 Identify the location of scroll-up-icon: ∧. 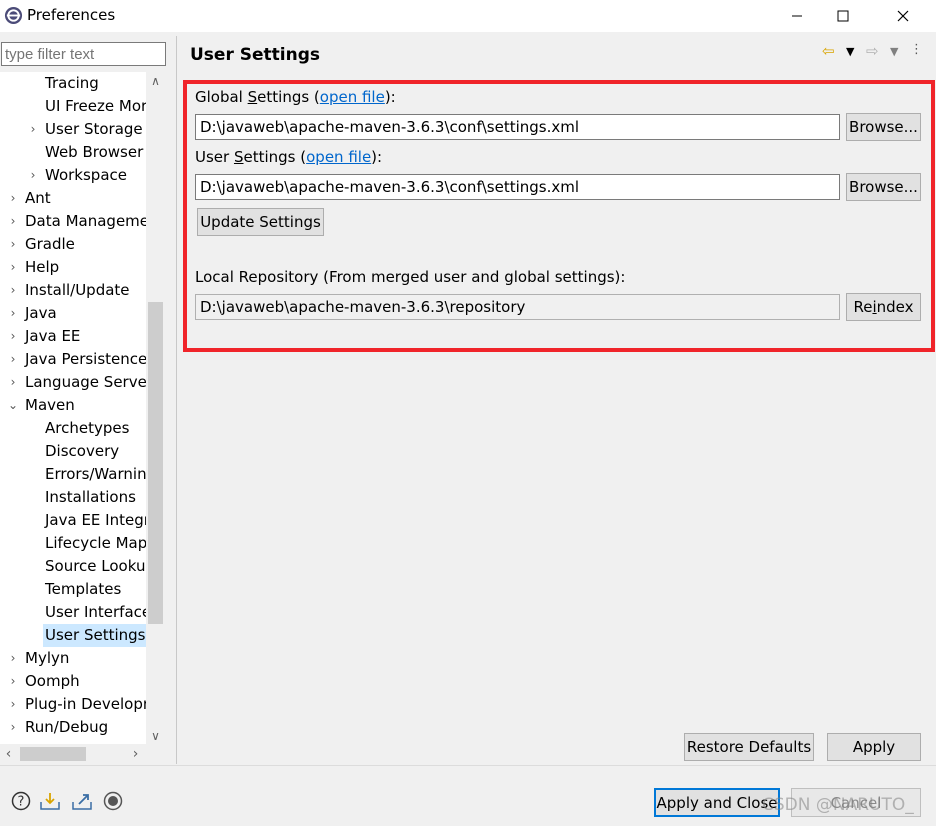
(155, 80).